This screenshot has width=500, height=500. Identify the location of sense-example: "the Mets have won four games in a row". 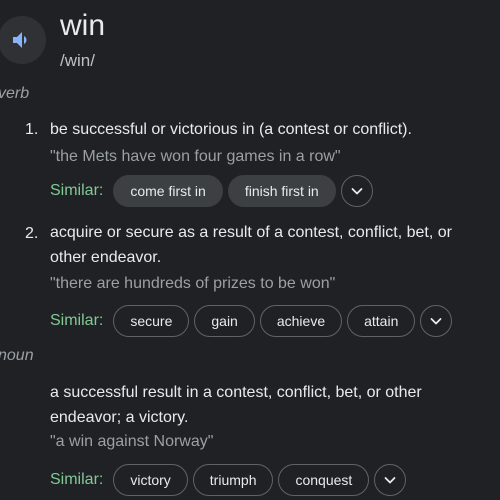
(195, 156).